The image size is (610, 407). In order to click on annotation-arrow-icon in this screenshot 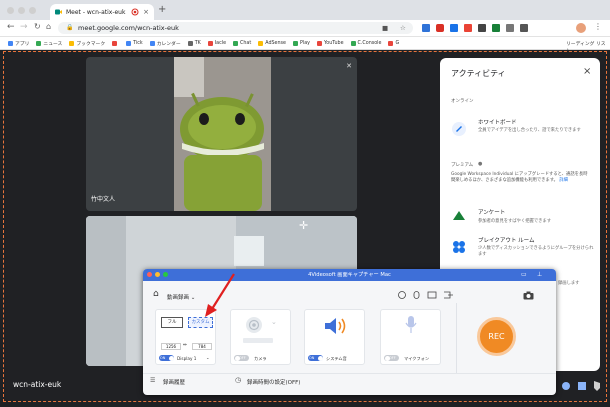, I will do `click(220, 295)`.